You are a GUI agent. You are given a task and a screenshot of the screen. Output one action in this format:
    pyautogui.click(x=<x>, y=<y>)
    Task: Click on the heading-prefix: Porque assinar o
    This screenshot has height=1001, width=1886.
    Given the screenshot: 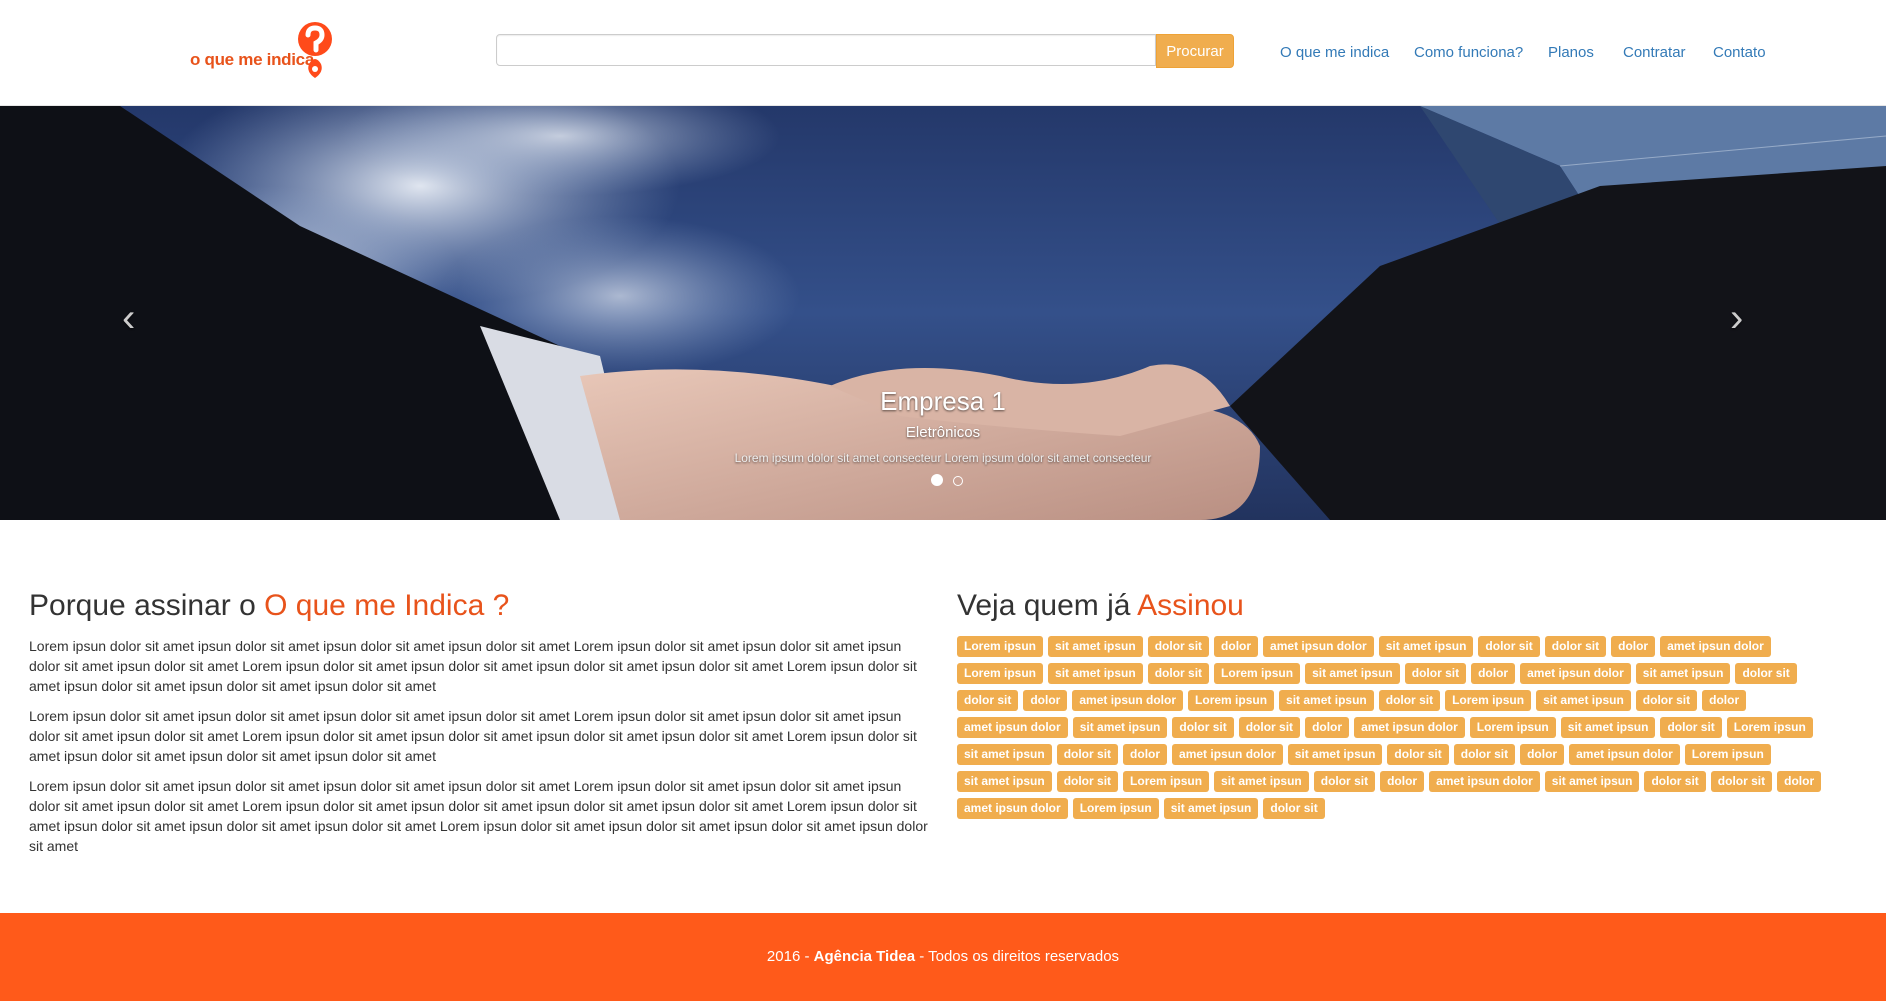 What is the action you would take?
    pyautogui.click(x=147, y=605)
    